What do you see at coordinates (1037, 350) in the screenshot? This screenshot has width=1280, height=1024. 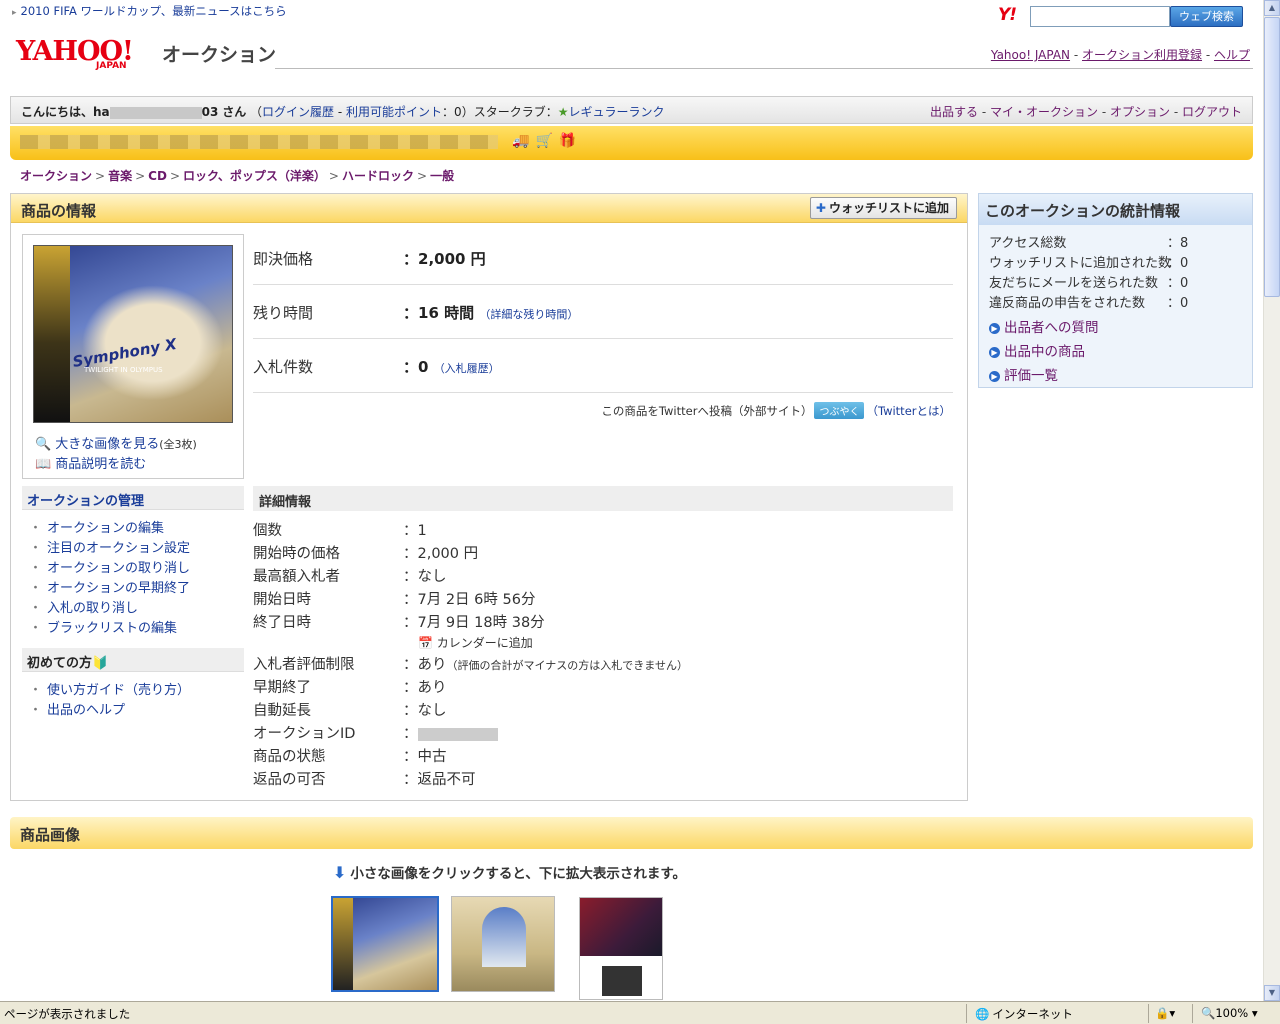 I see `seller-items-link: ▶ 出品中の商品` at bounding box center [1037, 350].